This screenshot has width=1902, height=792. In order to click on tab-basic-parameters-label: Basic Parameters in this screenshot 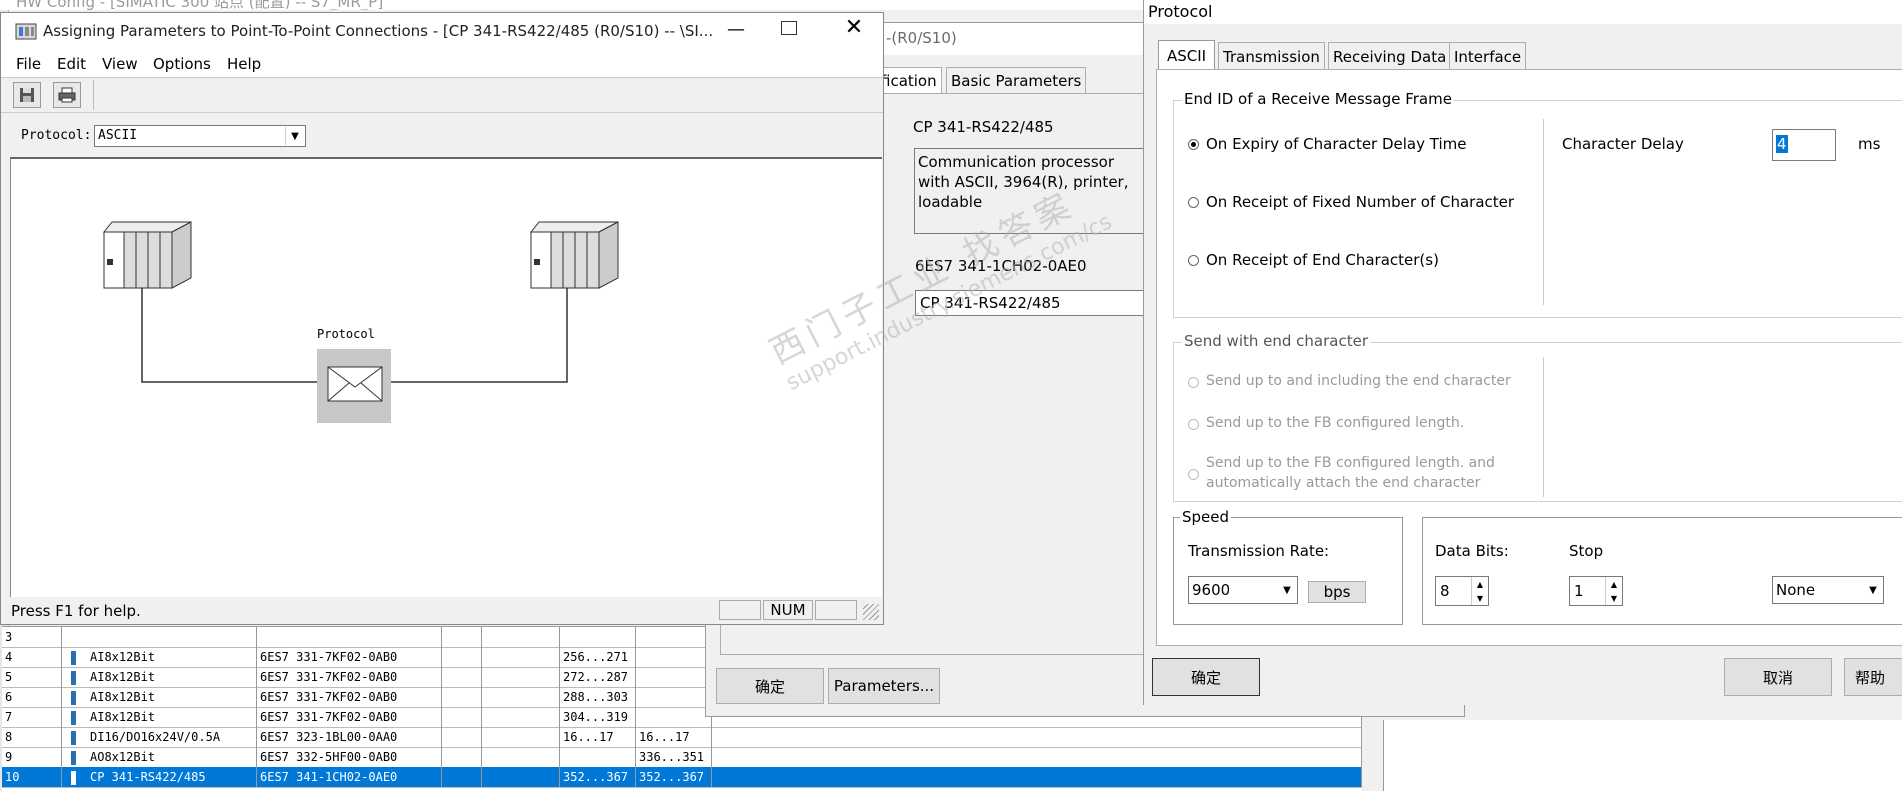, I will do `click(1016, 80)`.